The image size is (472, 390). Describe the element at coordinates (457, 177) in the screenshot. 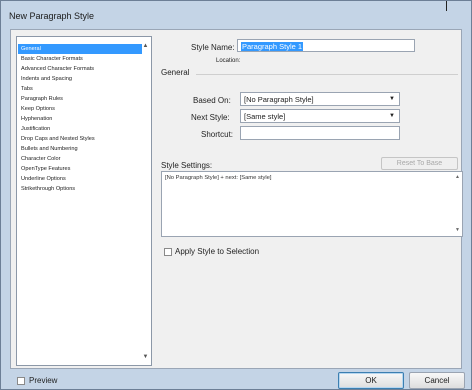

I see `textarea-scroll-up-icon: ▲` at that location.